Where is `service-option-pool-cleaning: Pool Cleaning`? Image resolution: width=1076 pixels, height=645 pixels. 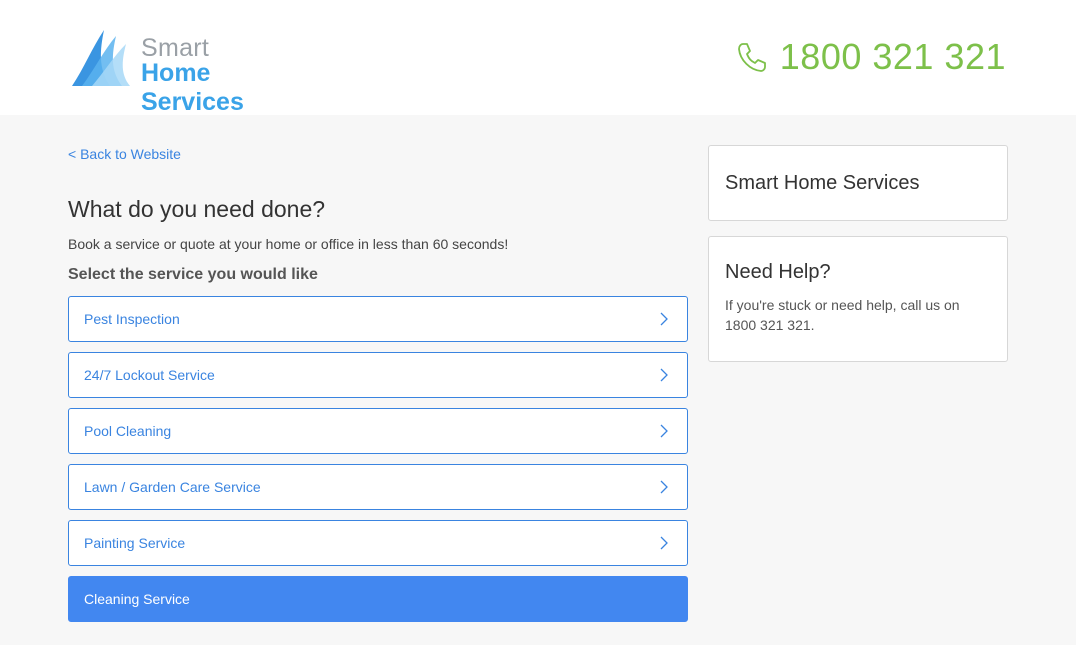 service-option-pool-cleaning: Pool Cleaning is located at coordinates (378, 431).